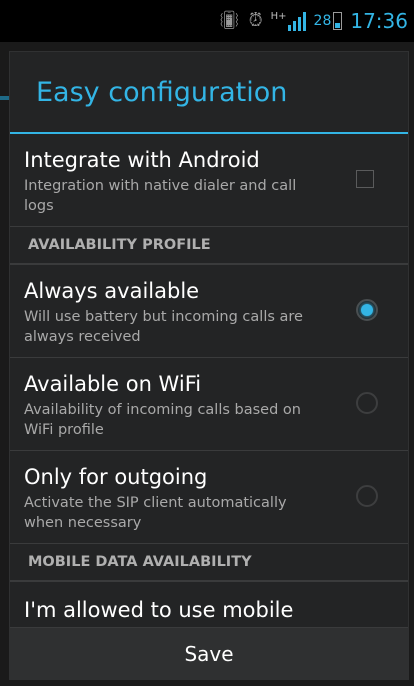 This screenshot has height=686, width=414. Describe the element at coordinates (209, 246) in the screenshot. I see `availability-profile-header: AVAILABILITY PROFILE` at that location.